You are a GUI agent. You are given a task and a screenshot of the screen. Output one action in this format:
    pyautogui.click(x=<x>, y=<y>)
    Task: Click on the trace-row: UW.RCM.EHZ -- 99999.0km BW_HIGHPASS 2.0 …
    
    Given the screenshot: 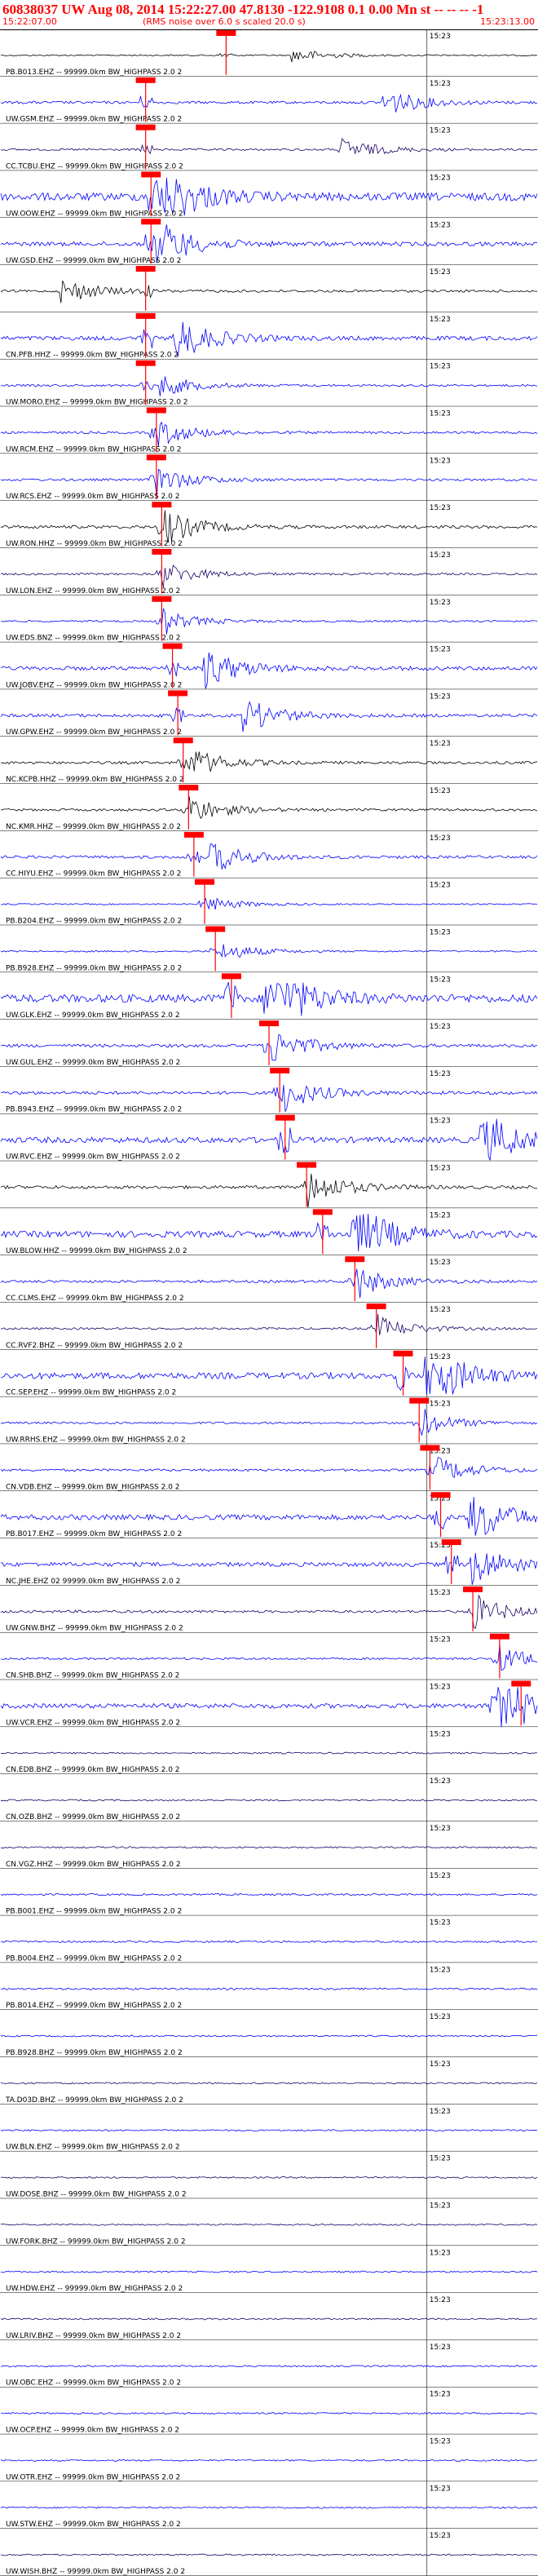 What is the action you would take?
    pyautogui.click(x=269, y=430)
    